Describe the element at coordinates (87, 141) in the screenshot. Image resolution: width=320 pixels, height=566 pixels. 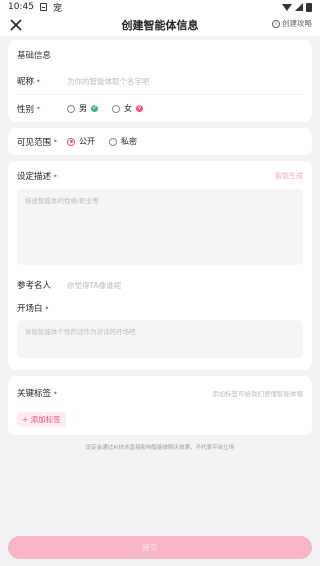
I see `visibility-public-label: 公开` at that location.